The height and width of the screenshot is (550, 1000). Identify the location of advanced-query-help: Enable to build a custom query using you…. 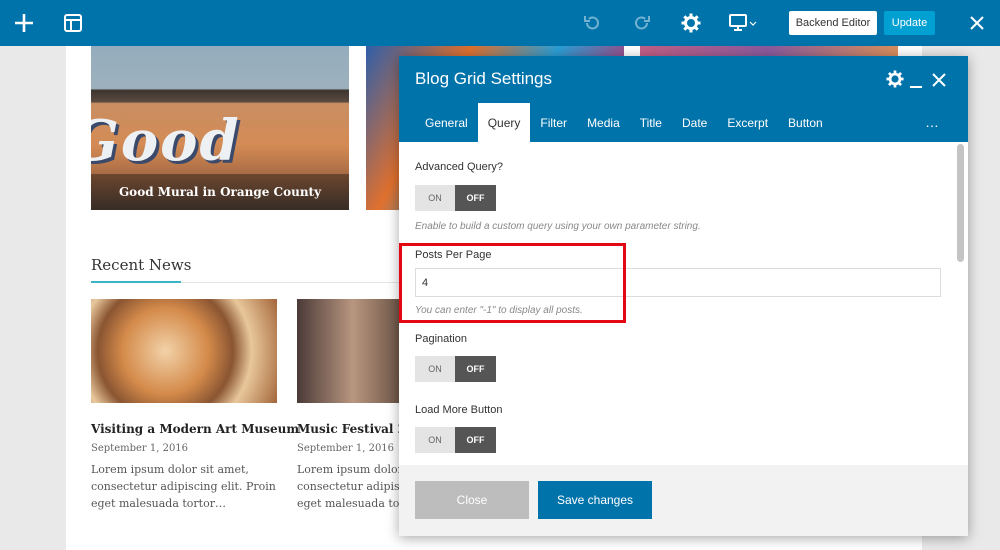
(558, 226).